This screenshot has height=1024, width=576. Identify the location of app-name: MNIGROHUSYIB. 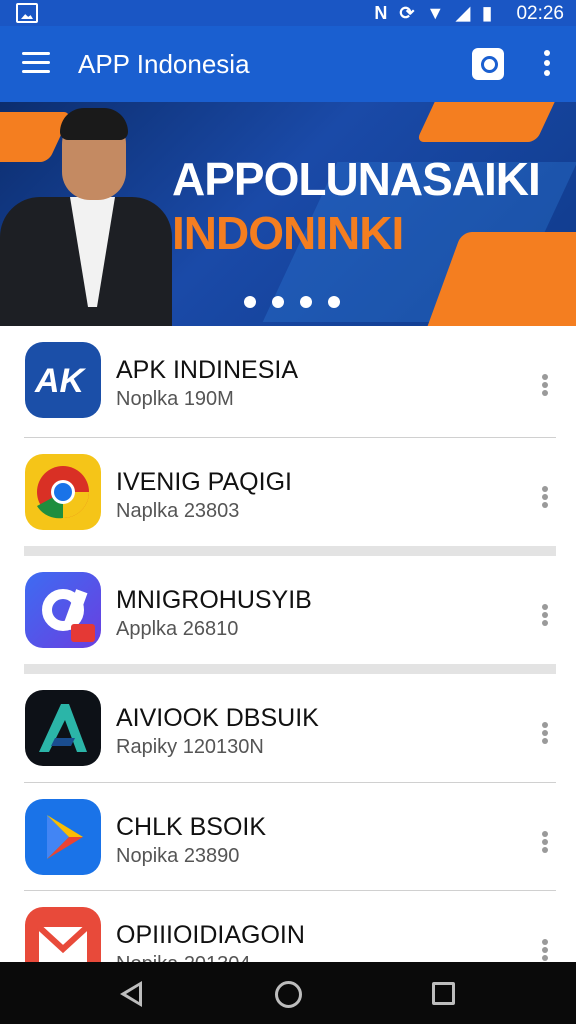
(214, 600).